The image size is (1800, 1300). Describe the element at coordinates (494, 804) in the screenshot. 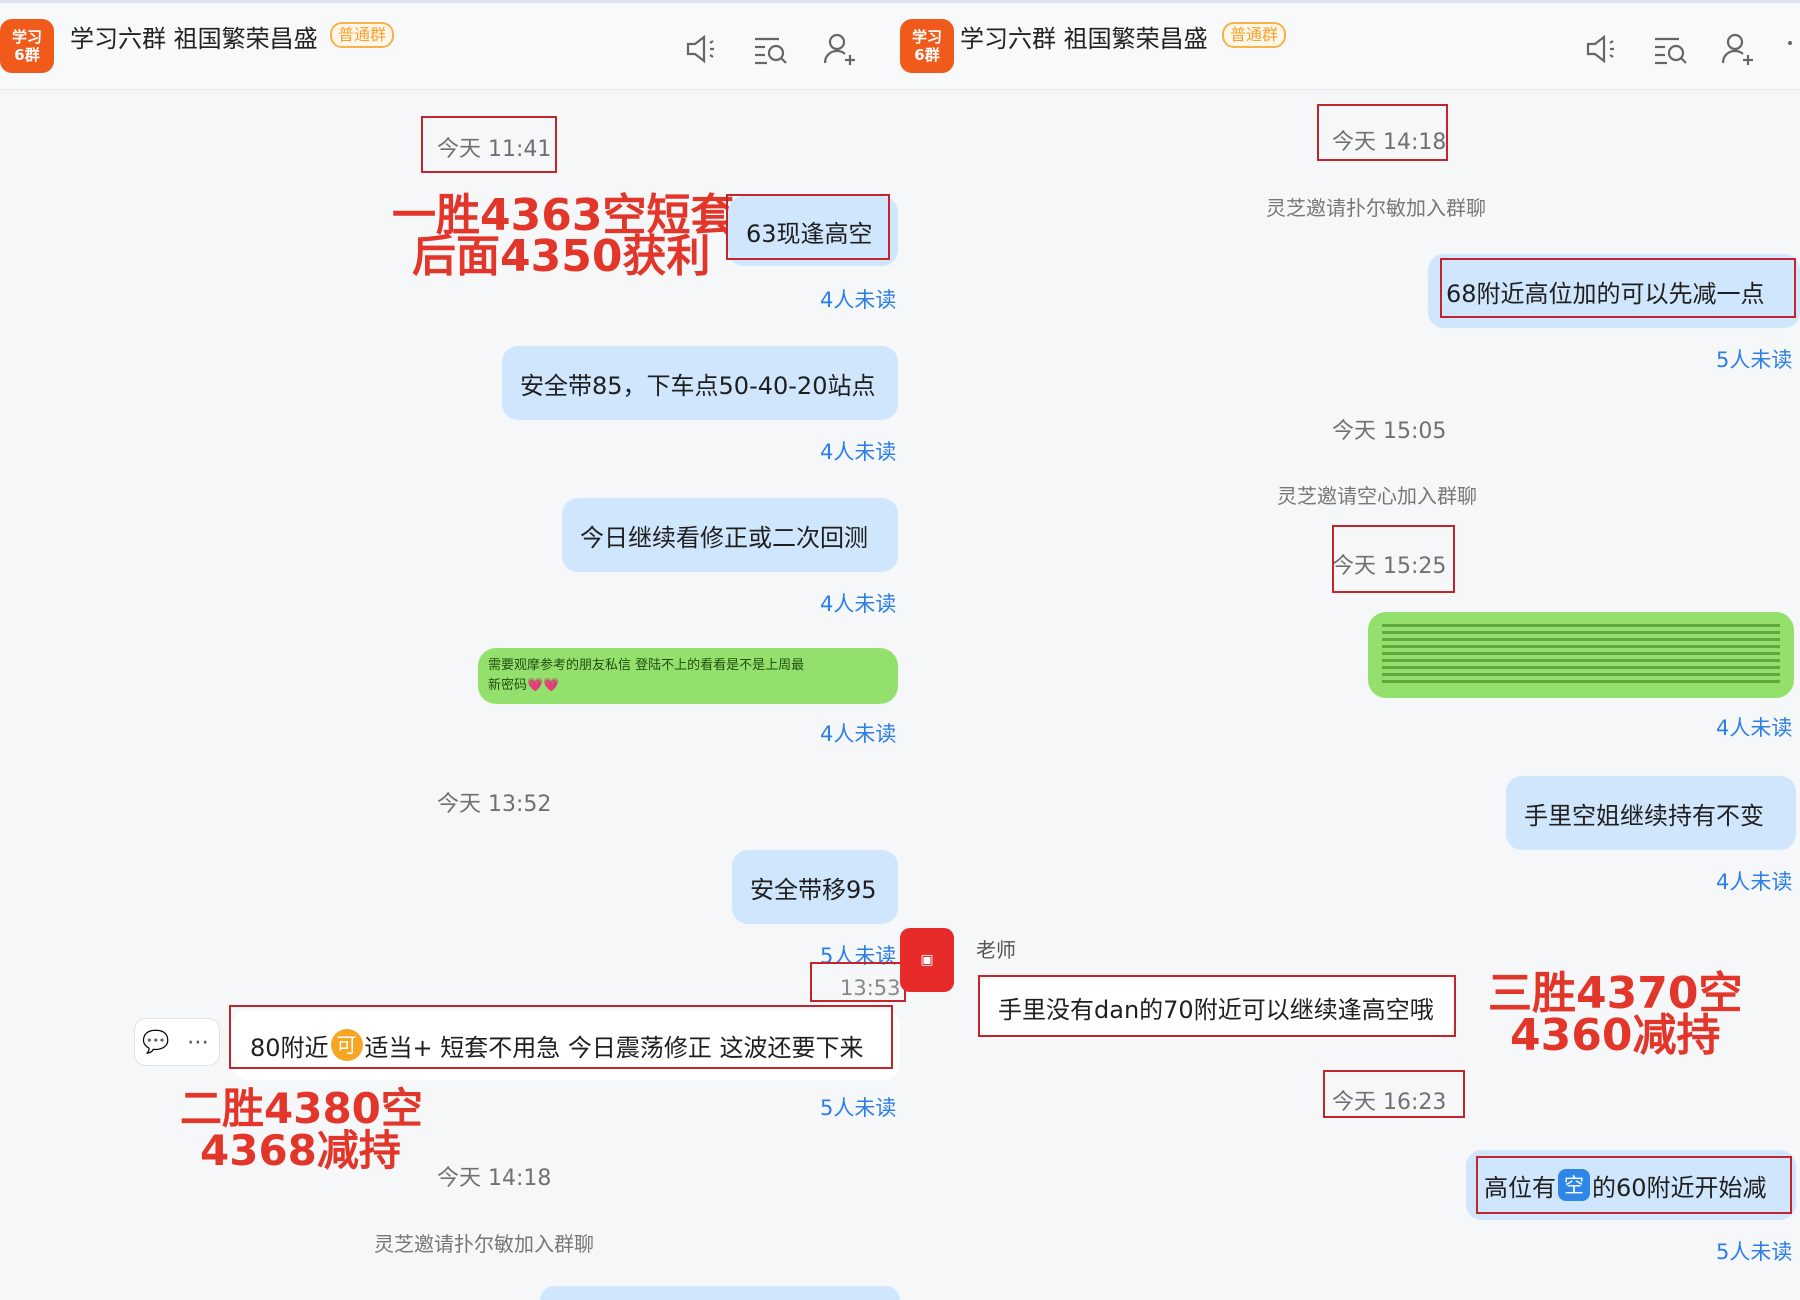

I see `timestamp: 今天 13:52` at that location.